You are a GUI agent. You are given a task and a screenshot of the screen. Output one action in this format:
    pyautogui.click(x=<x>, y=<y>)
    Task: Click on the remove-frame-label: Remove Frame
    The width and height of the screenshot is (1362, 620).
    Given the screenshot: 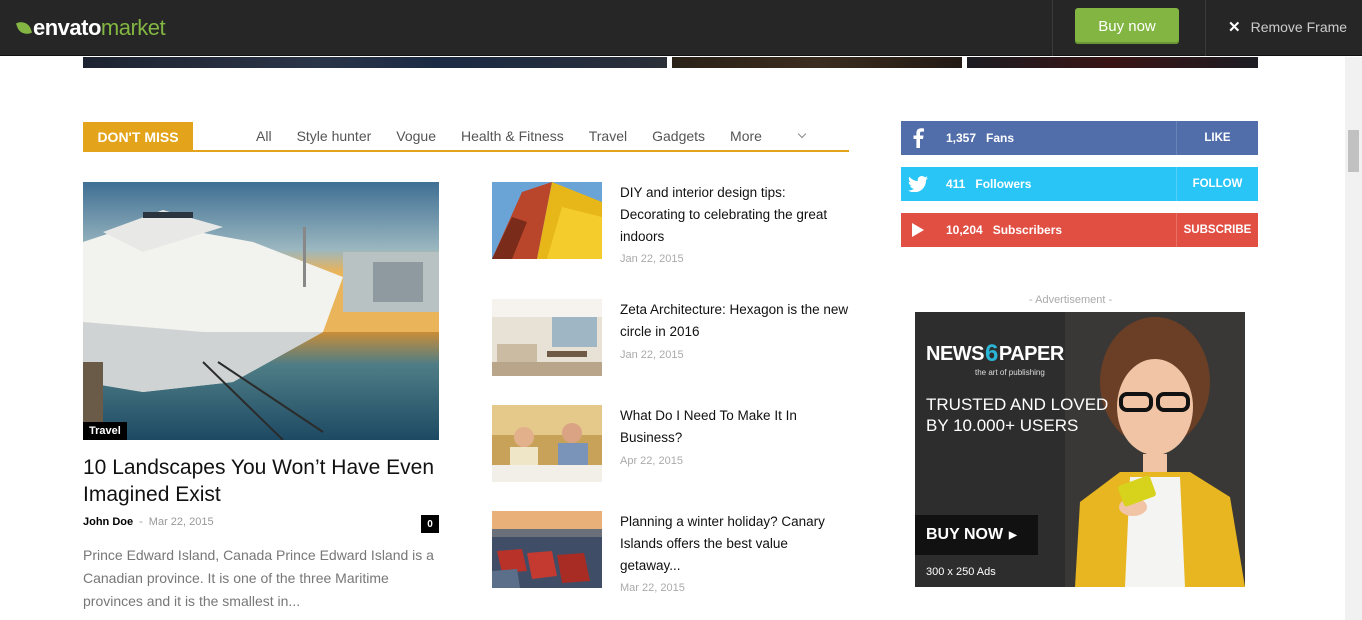 What is the action you would take?
    pyautogui.click(x=1299, y=27)
    